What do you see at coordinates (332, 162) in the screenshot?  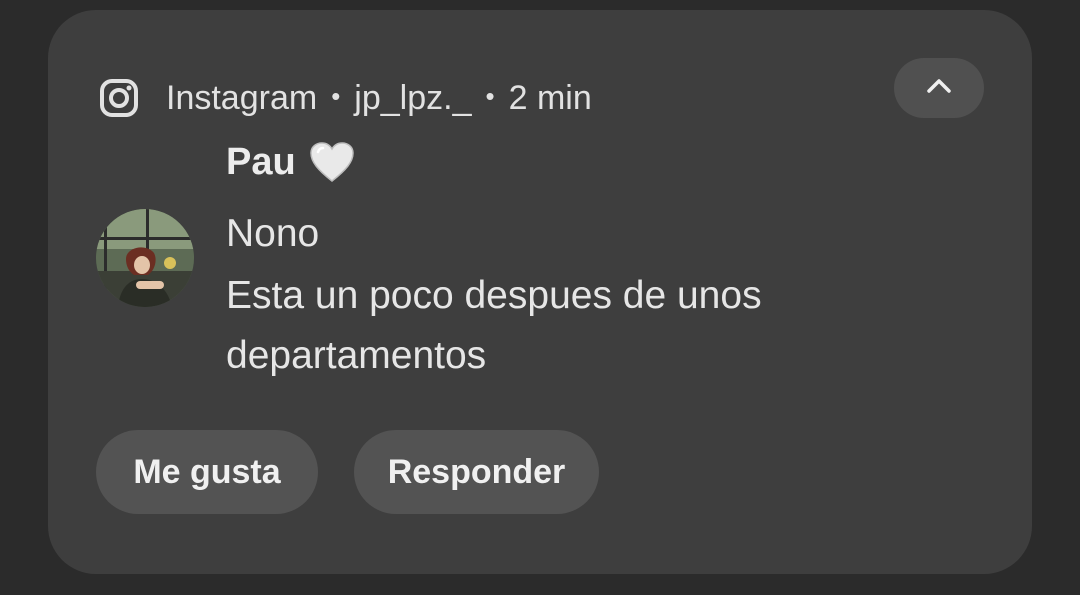 I see `white-heart-icon` at bounding box center [332, 162].